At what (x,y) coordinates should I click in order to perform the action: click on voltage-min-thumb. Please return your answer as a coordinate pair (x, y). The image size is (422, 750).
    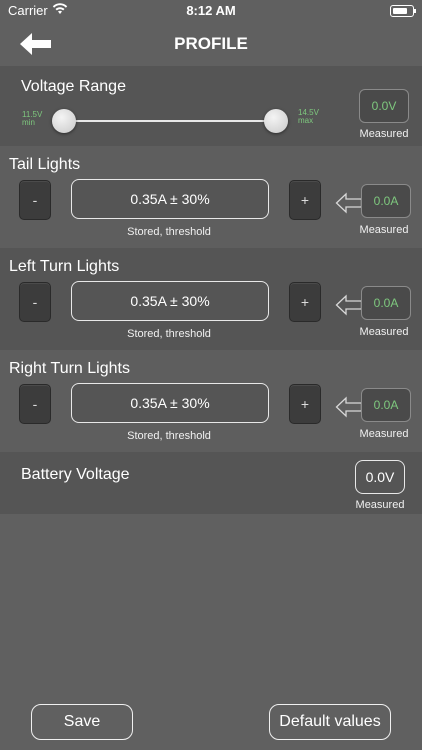
    Looking at the image, I should click on (64, 121).